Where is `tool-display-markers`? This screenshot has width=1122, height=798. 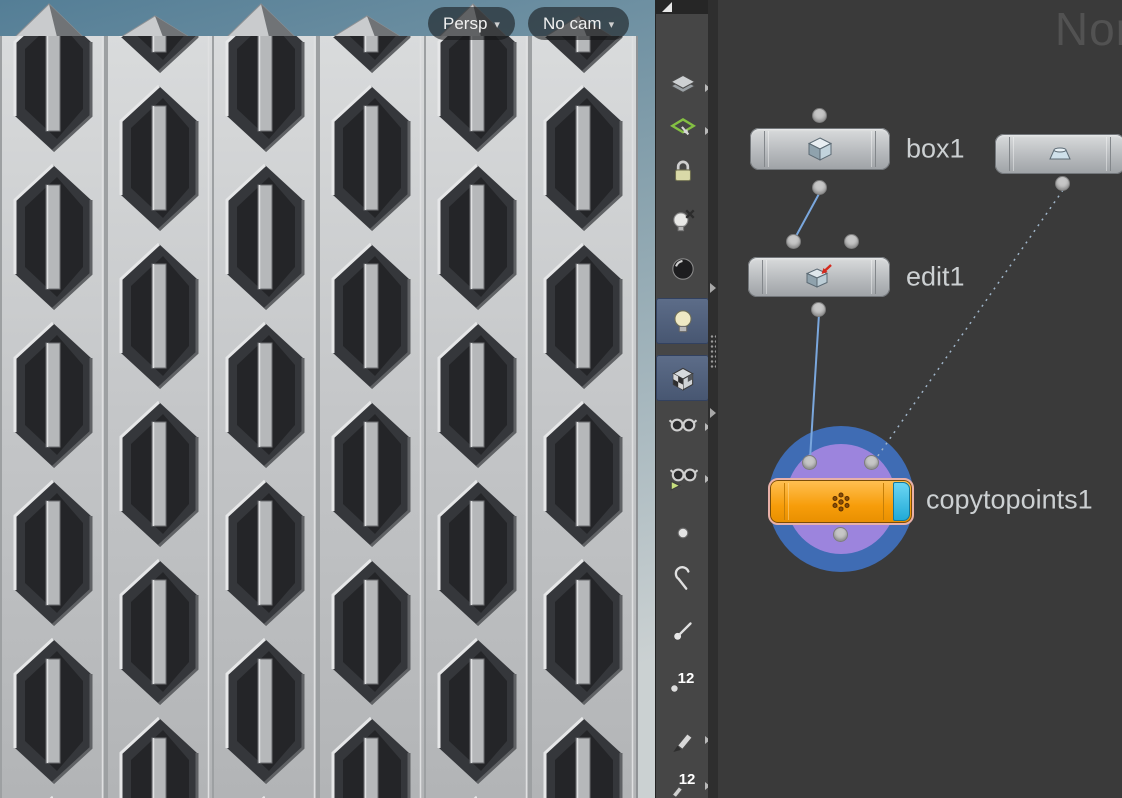
tool-display-markers is located at coordinates (686, 737).